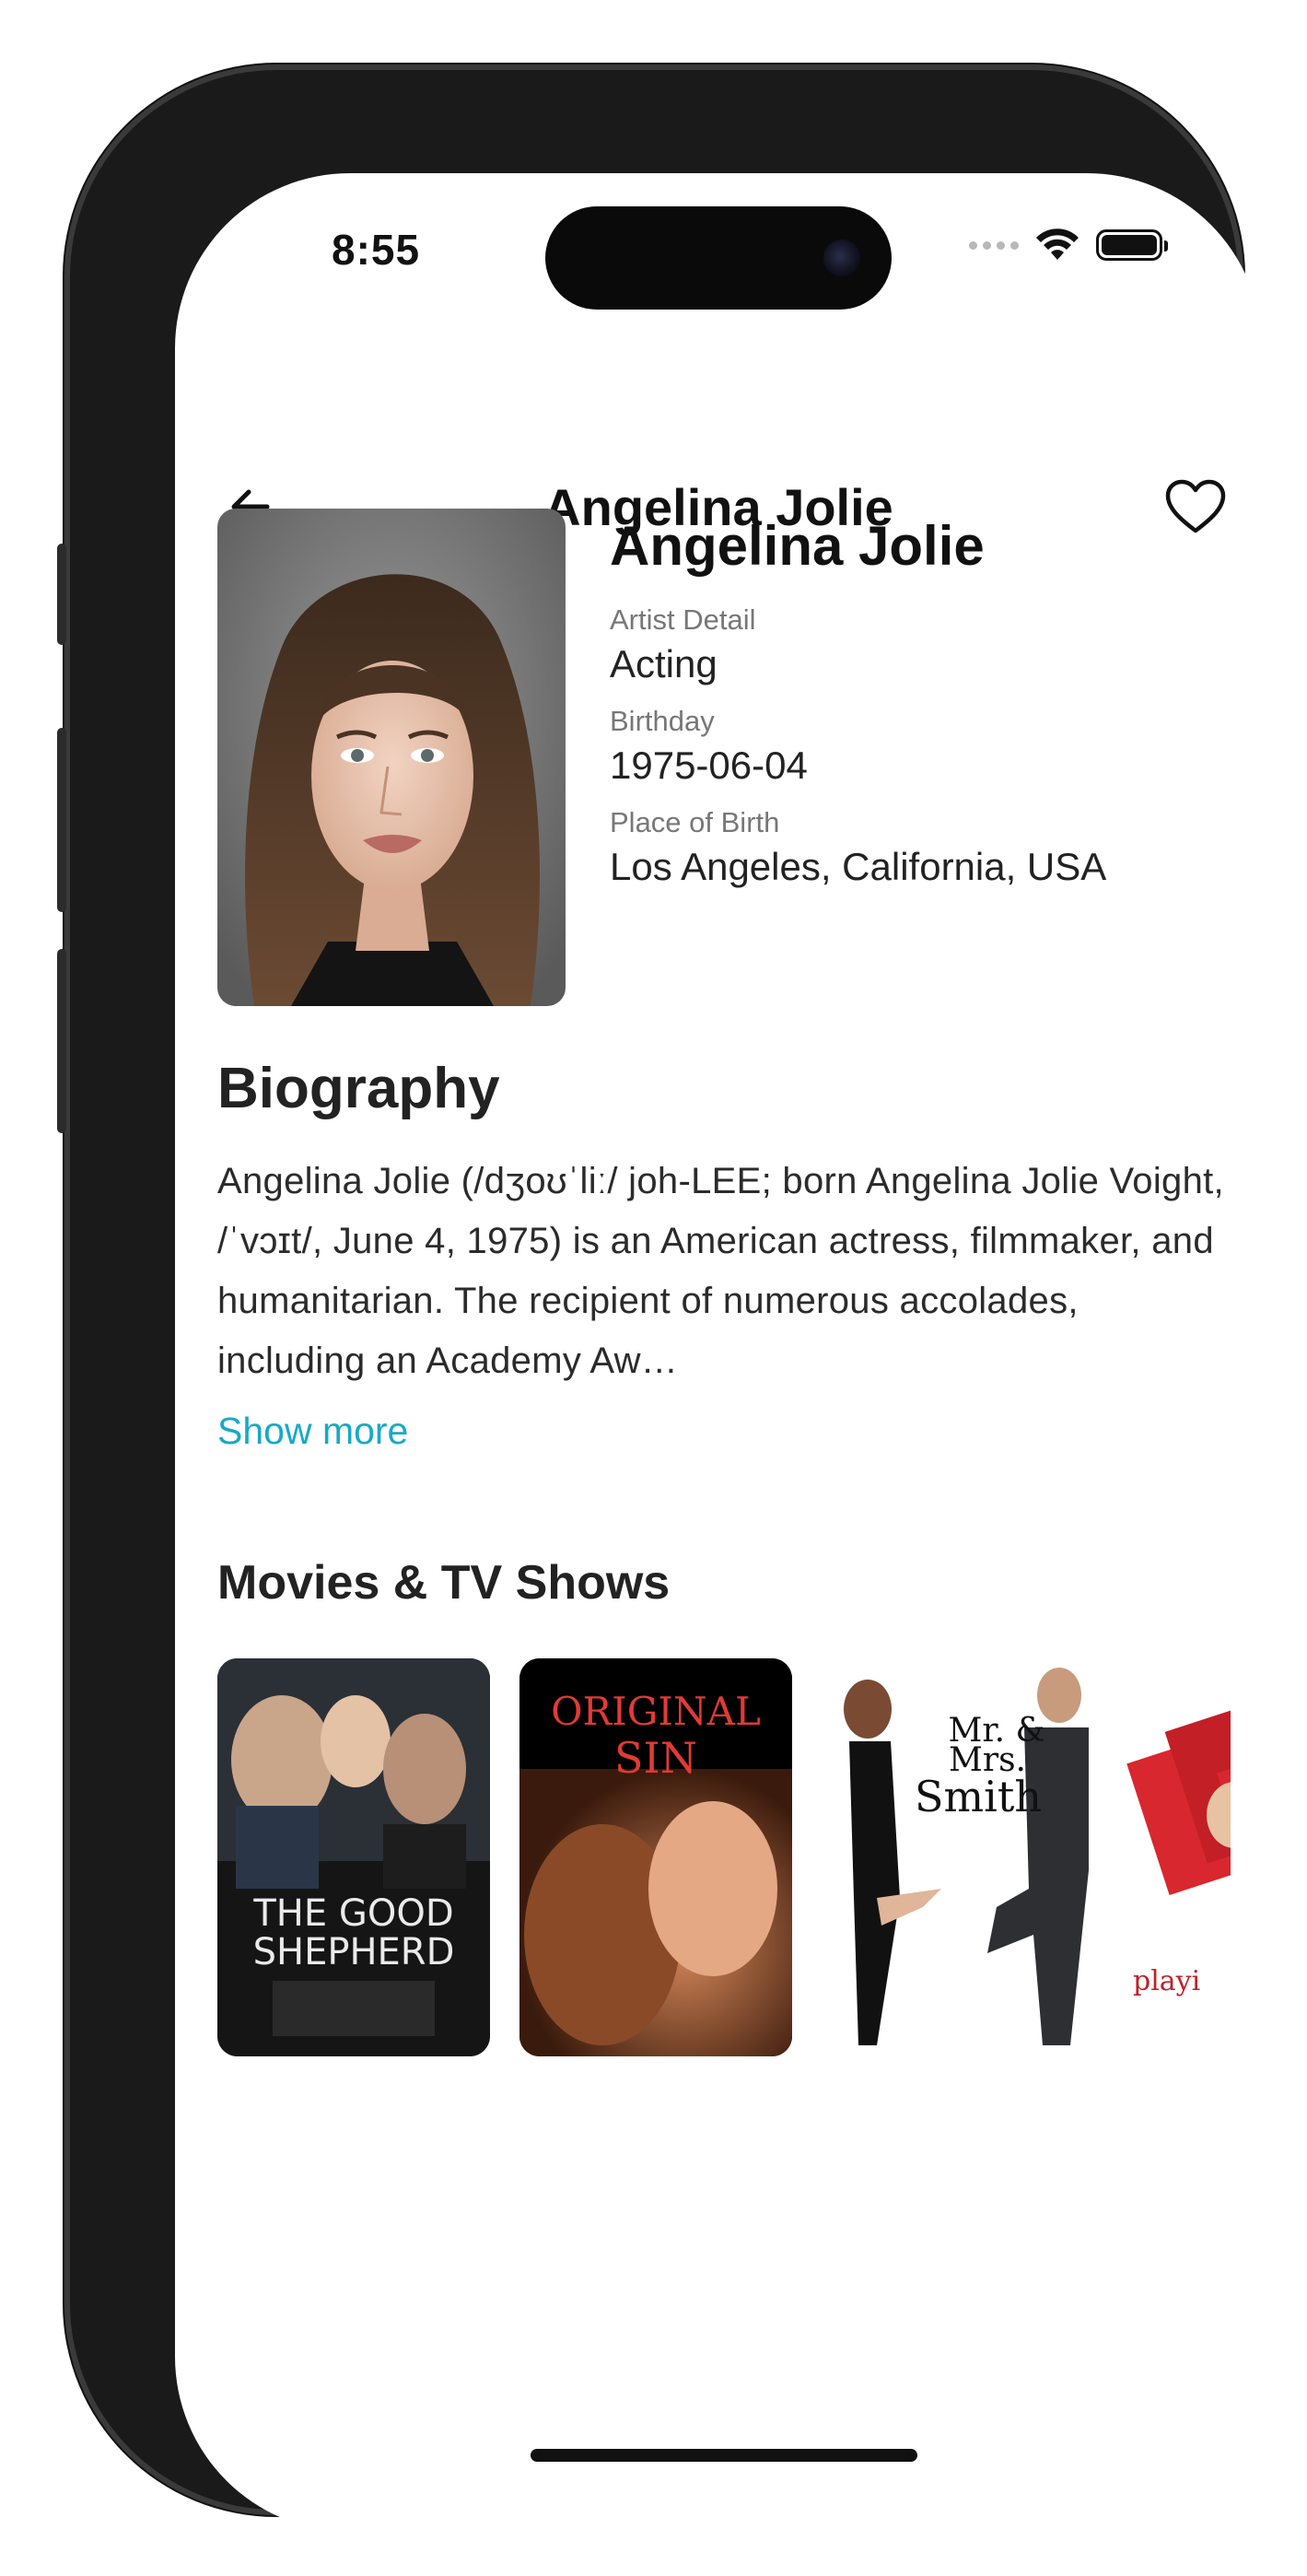 The height and width of the screenshot is (2576, 1307). Describe the element at coordinates (354, 1952) in the screenshot. I see `poster-title: SHEPHERD` at that location.